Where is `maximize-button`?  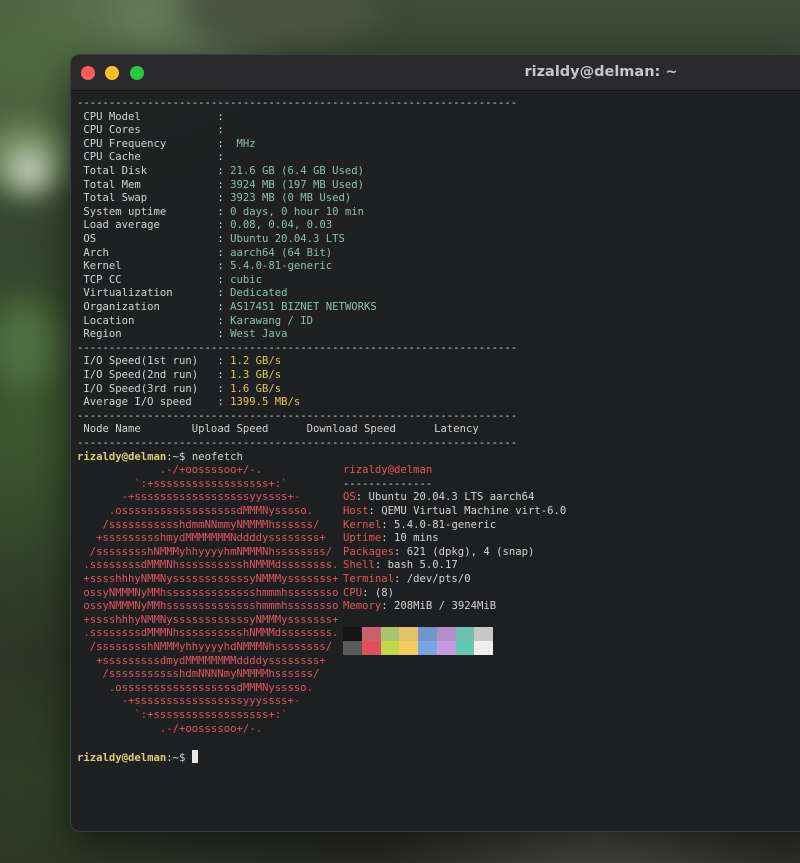 maximize-button is located at coordinates (137, 73).